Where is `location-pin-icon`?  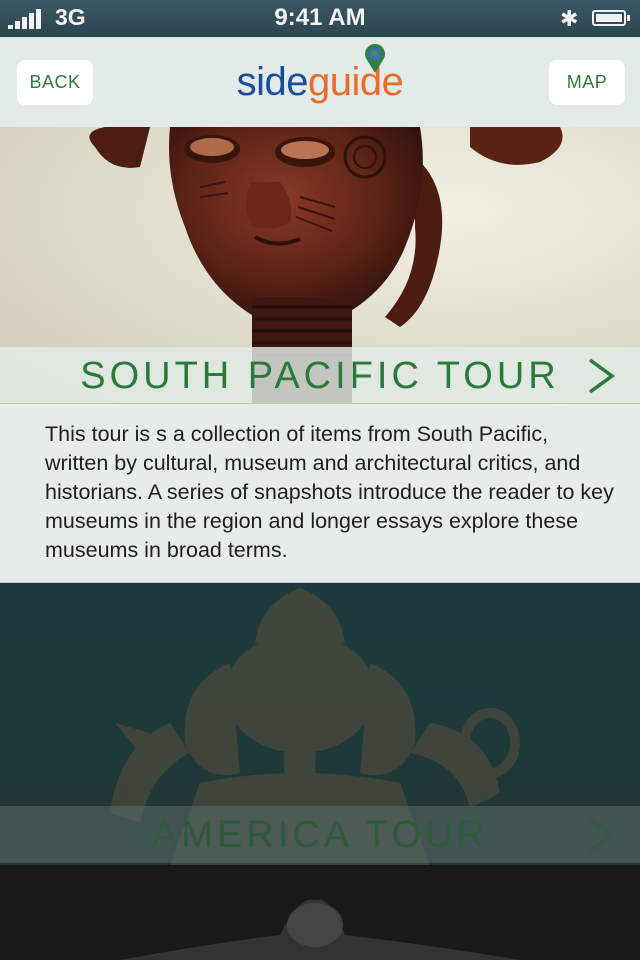 location-pin-icon is located at coordinates (375, 58).